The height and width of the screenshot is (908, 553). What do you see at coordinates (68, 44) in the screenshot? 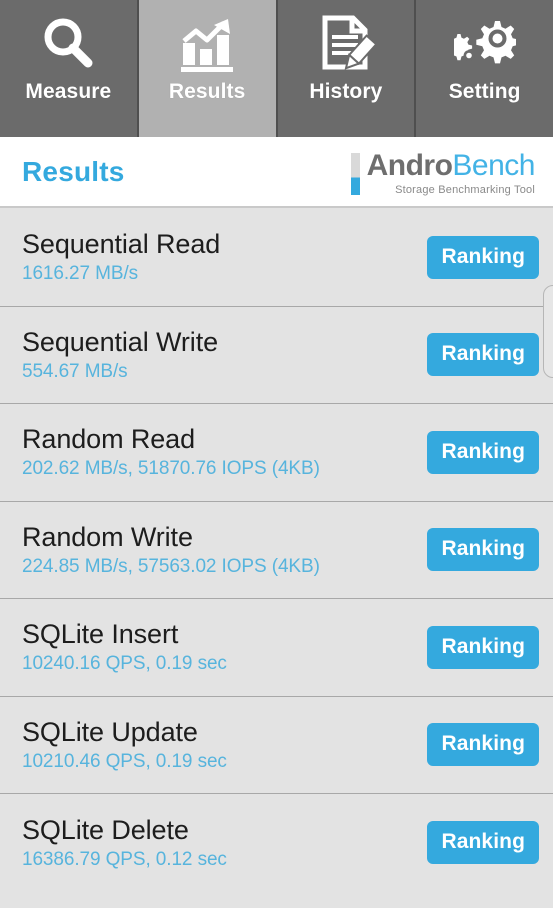
I see `magnifier-icon` at bounding box center [68, 44].